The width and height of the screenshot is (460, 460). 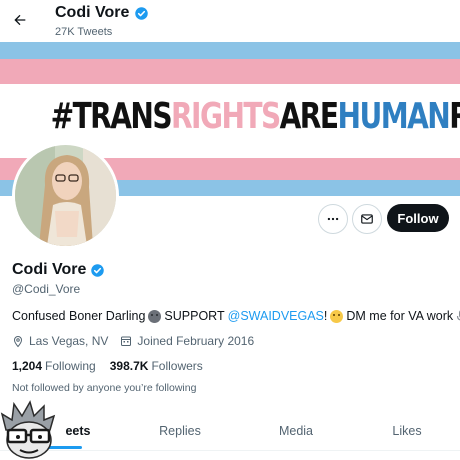 What do you see at coordinates (454, 116) in the screenshot?
I see `banner-text-rights-2: RIGHTS` at bounding box center [454, 116].